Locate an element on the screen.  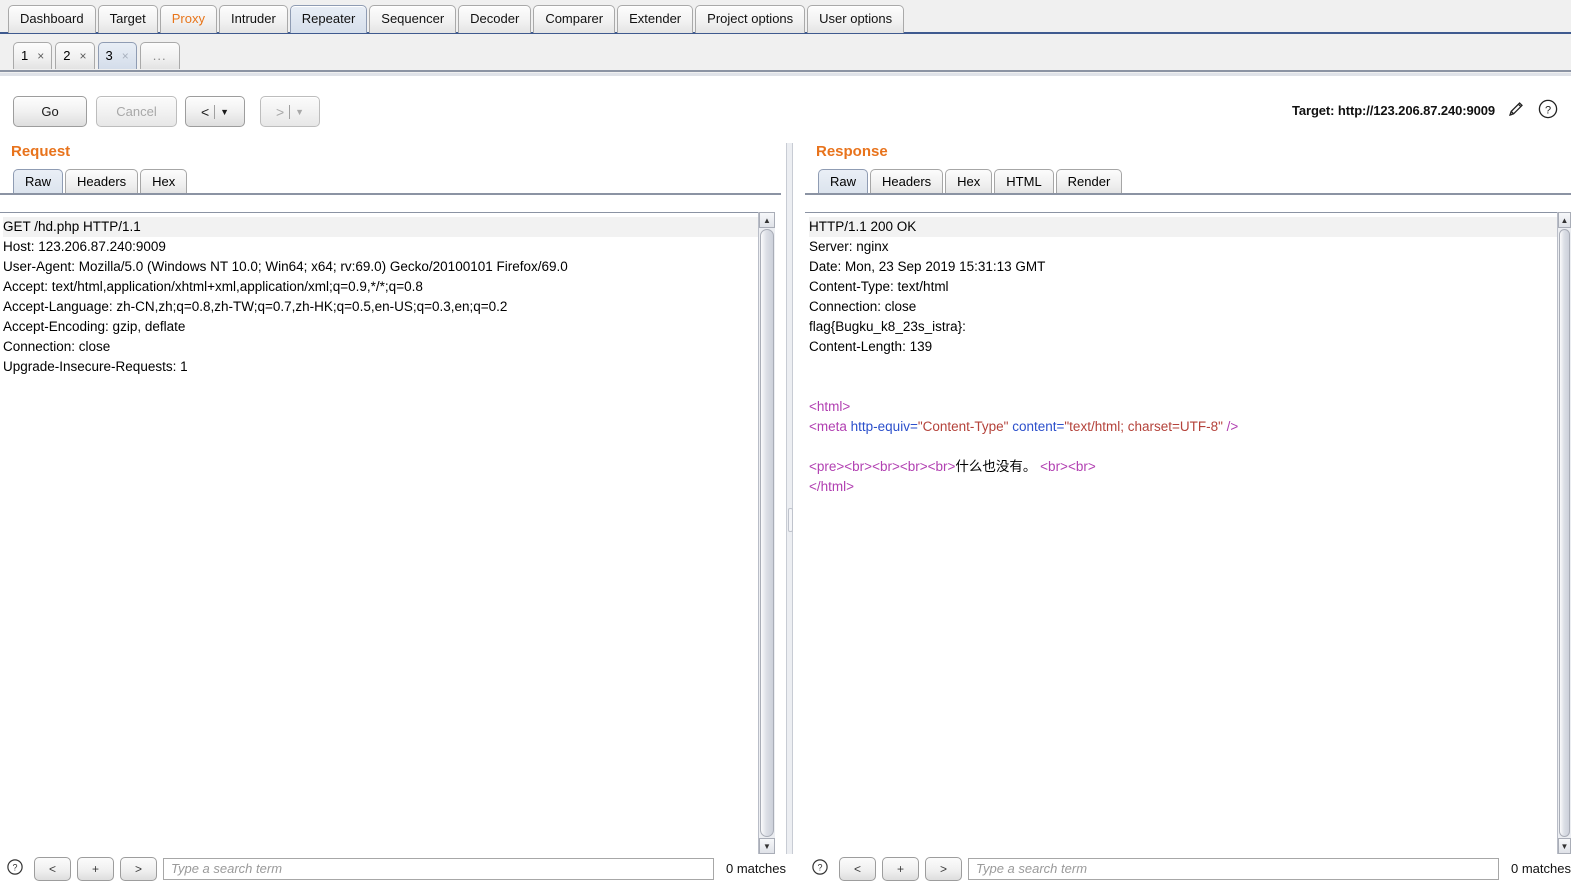
repeater-tab-1-label: 1 is located at coordinates (25, 55).